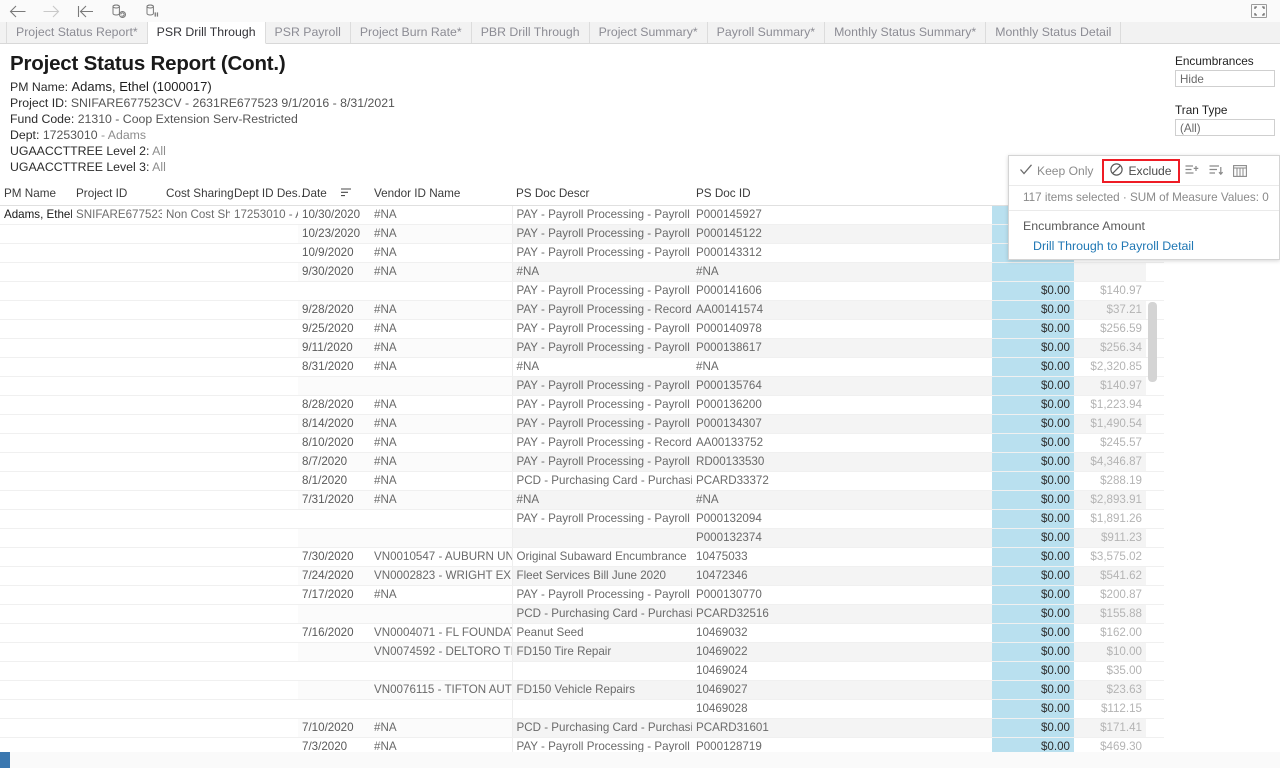  Describe the element at coordinates (441, 576) in the screenshot. I see `cell-vendor-id-name: VN0002823 - WRIGHT EX..` at that location.